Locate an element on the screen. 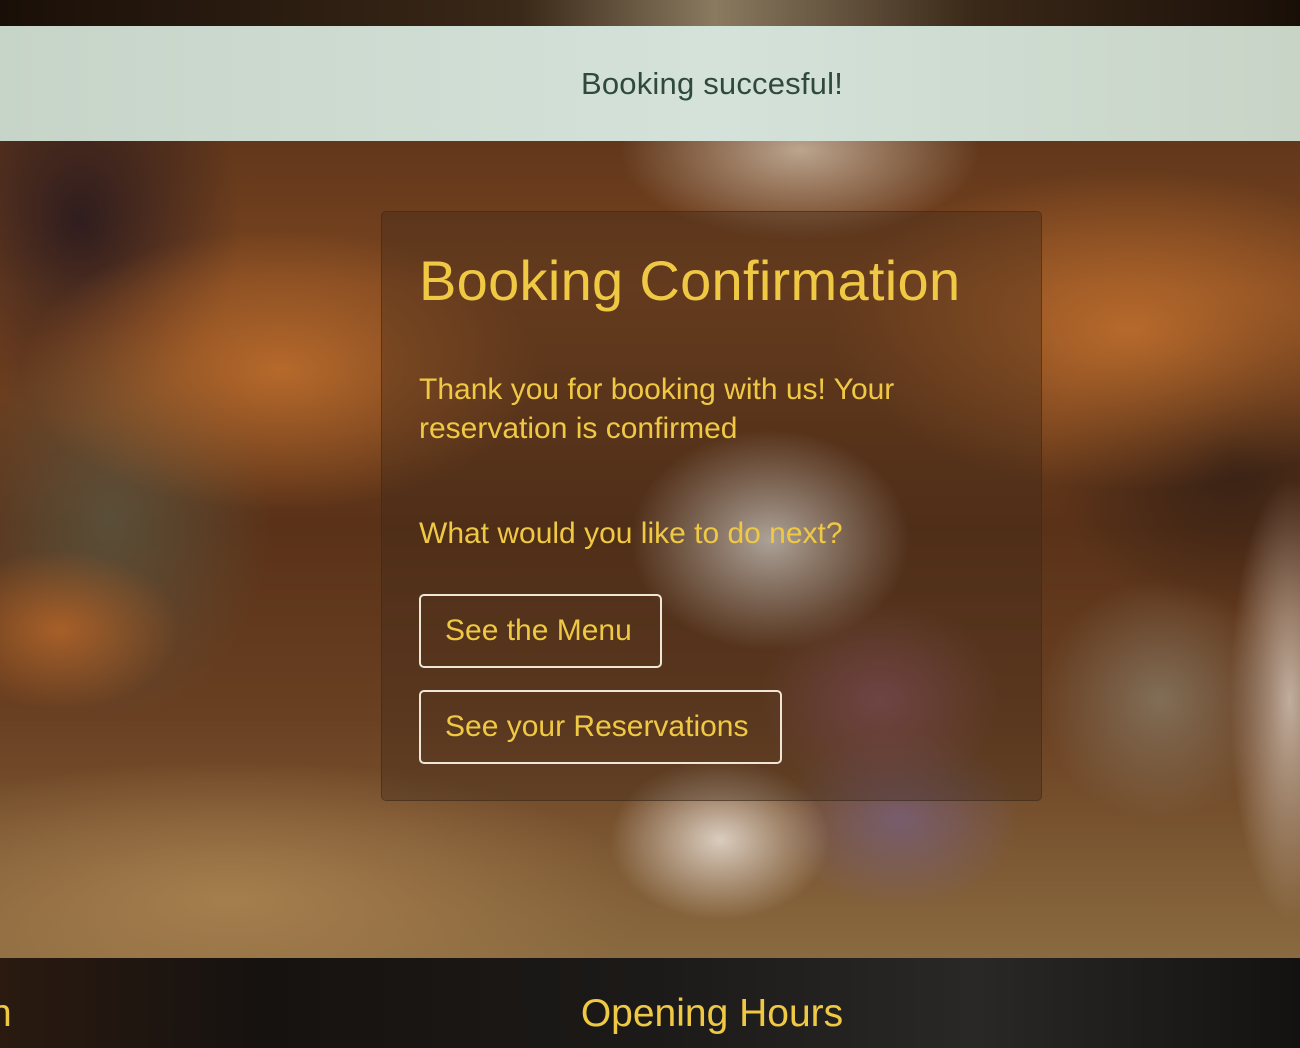 This screenshot has width=1300, height=1048. success-alert: Booking succesful! is located at coordinates (650, 83).